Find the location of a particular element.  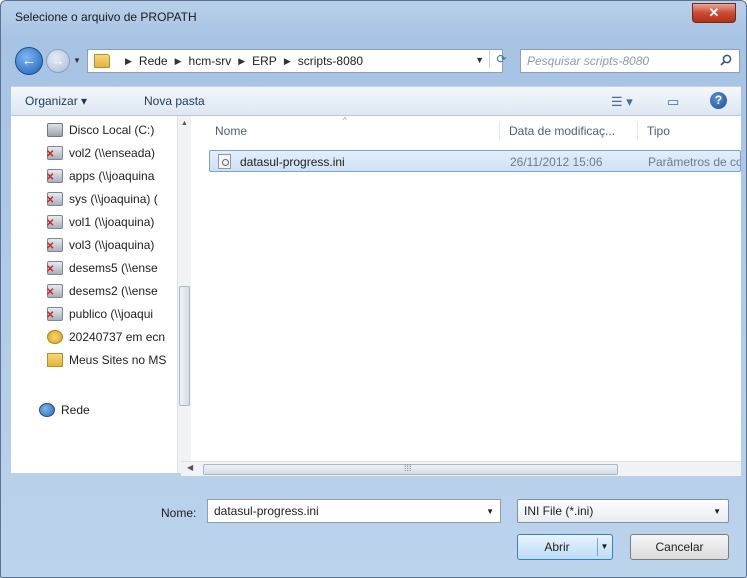

sidebar-item-label: vol1 (\\joaquina) is located at coordinates (112, 222).